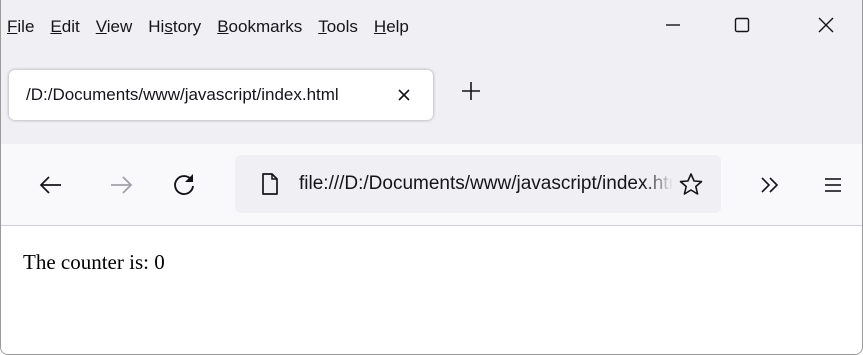 The height and width of the screenshot is (355, 863). Describe the element at coordinates (691, 185) in the screenshot. I see `star-icon` at that location.